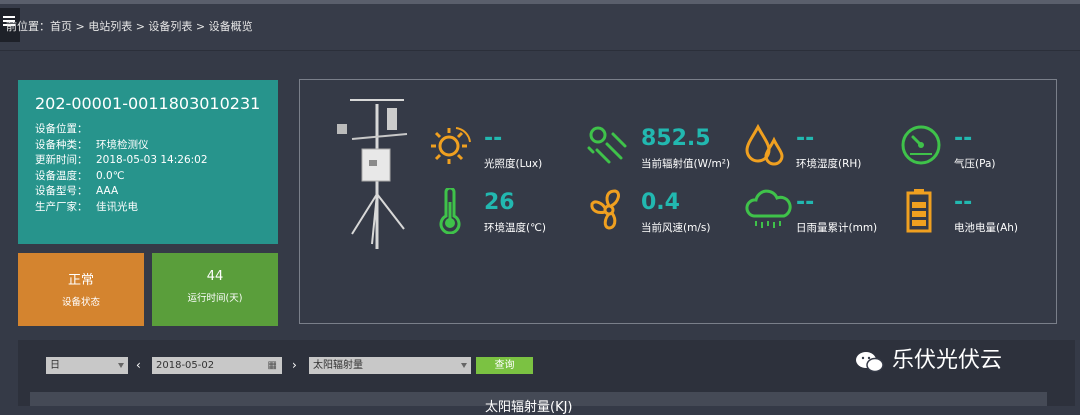 This screenshot has height=415, width=1080. I want to click on pressure-value: --, so click(963, 138).